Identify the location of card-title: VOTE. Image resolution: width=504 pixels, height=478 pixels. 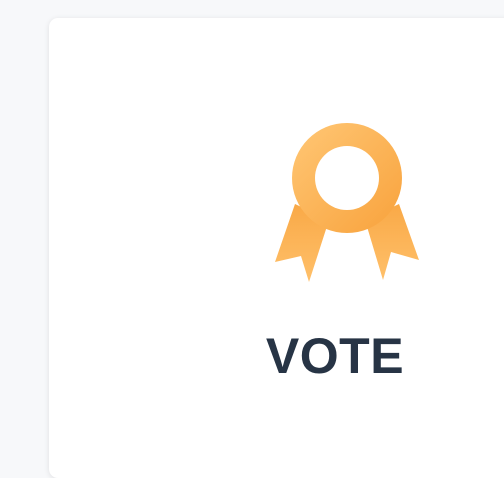
(335, 356).